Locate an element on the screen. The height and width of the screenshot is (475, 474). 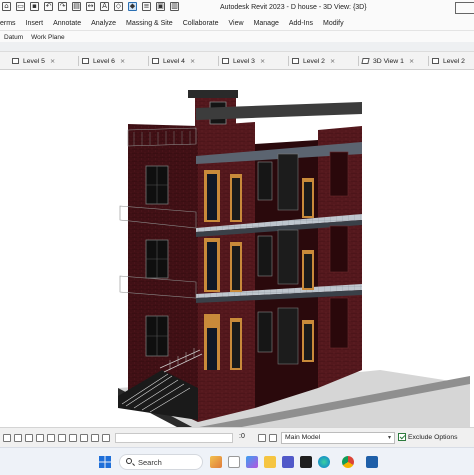
print-icon: ▤ is located at coordinates (76, 6).